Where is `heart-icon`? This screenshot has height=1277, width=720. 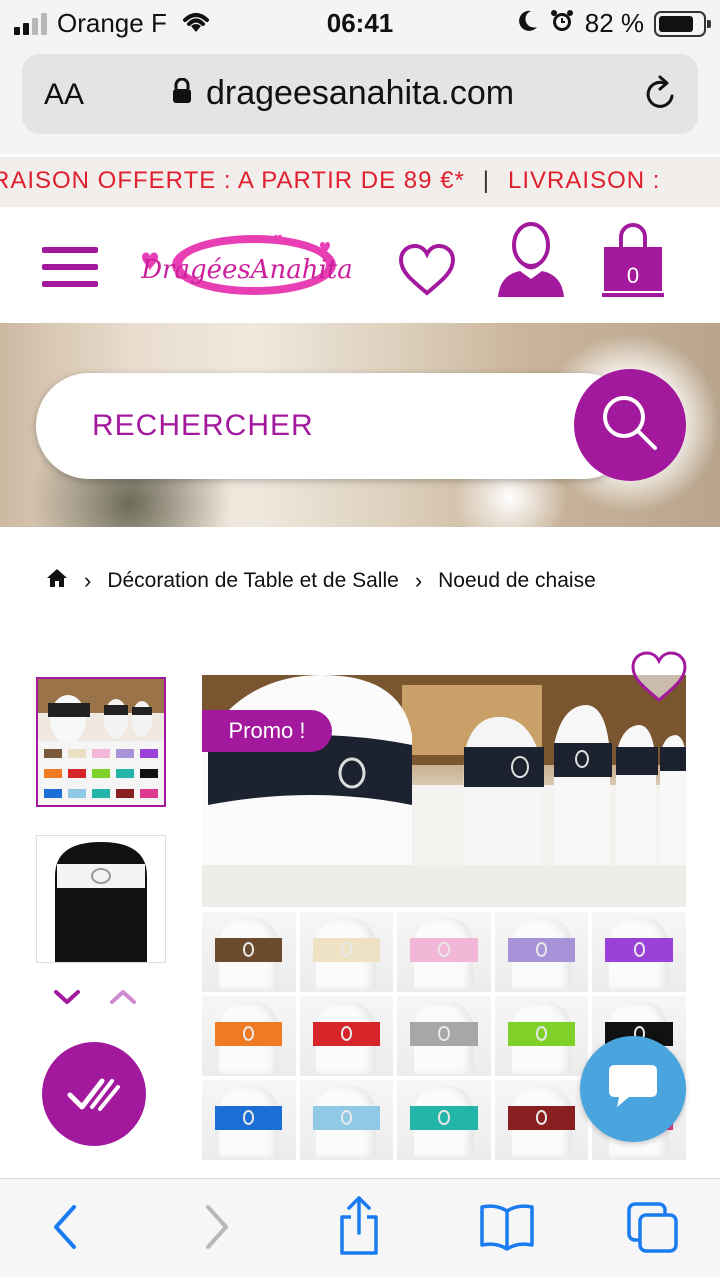
heart-icon is located at coordinates (427, 272).